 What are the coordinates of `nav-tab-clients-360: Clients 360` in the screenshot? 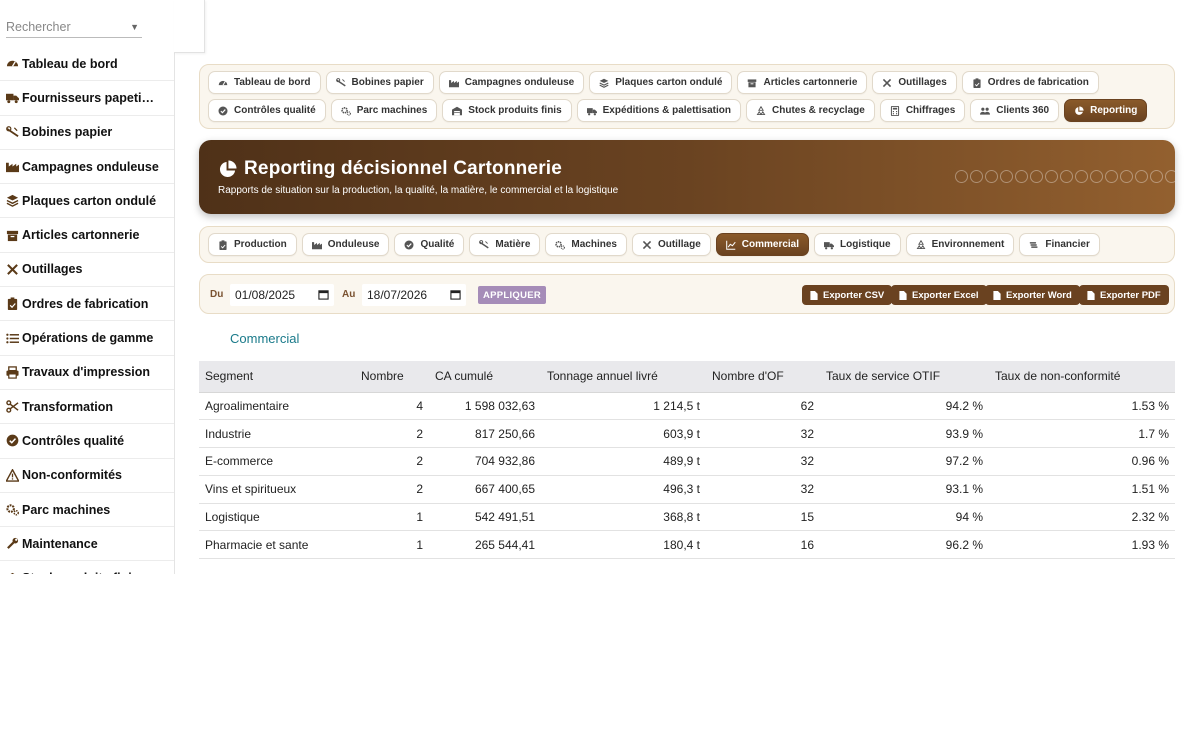 It's located at (1015, 110).